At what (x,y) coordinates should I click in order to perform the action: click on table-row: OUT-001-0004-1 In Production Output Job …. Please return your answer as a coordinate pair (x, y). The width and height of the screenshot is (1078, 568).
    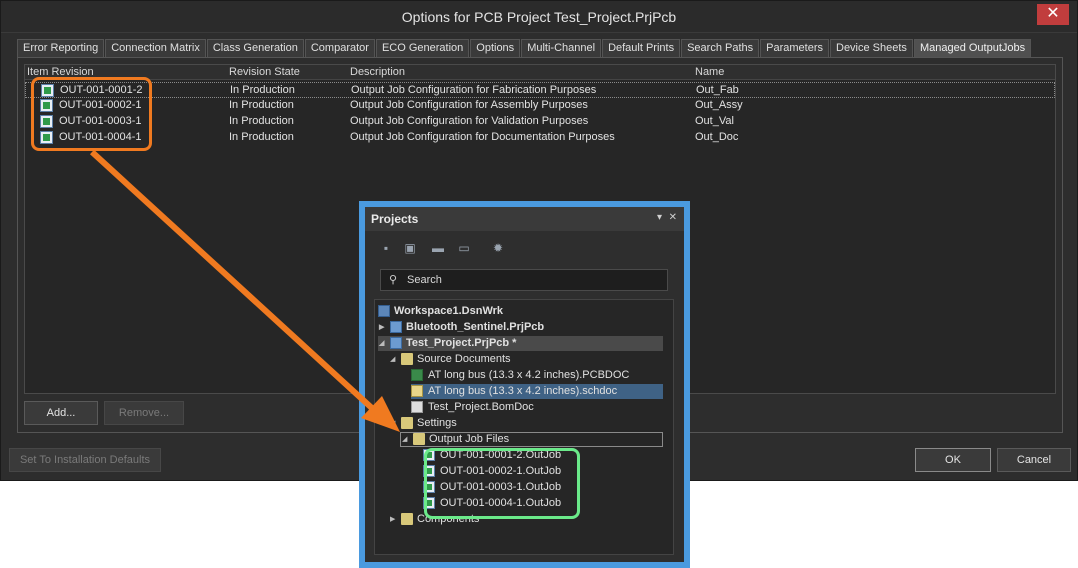
    Looking at the image, I should click on (540, 138).